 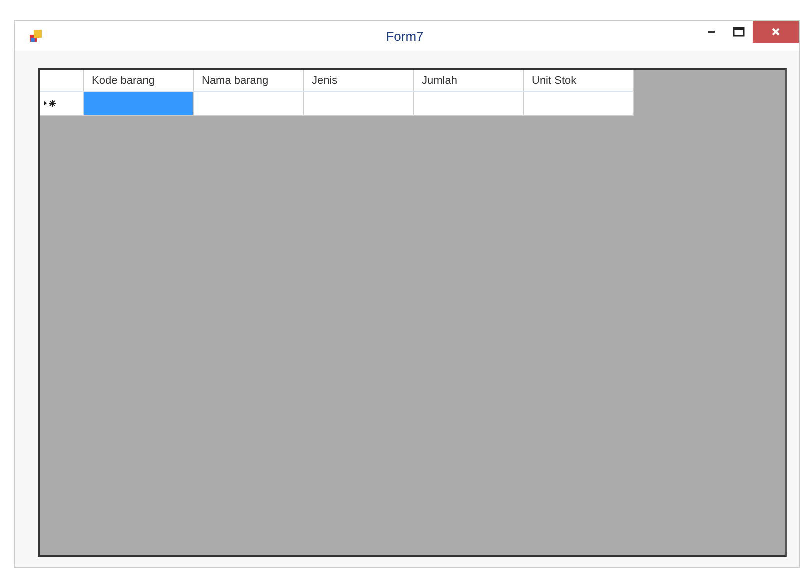 I want to click on row-header, so click(x=62, y=104).